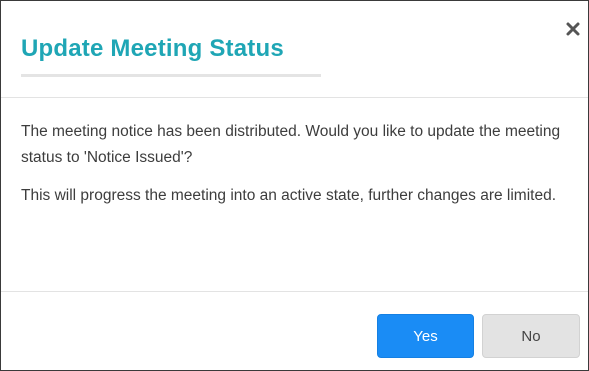 Image resolution: width=589 pixels, height=371 pixels. I want to click on no-button: No, so click(531, 336).